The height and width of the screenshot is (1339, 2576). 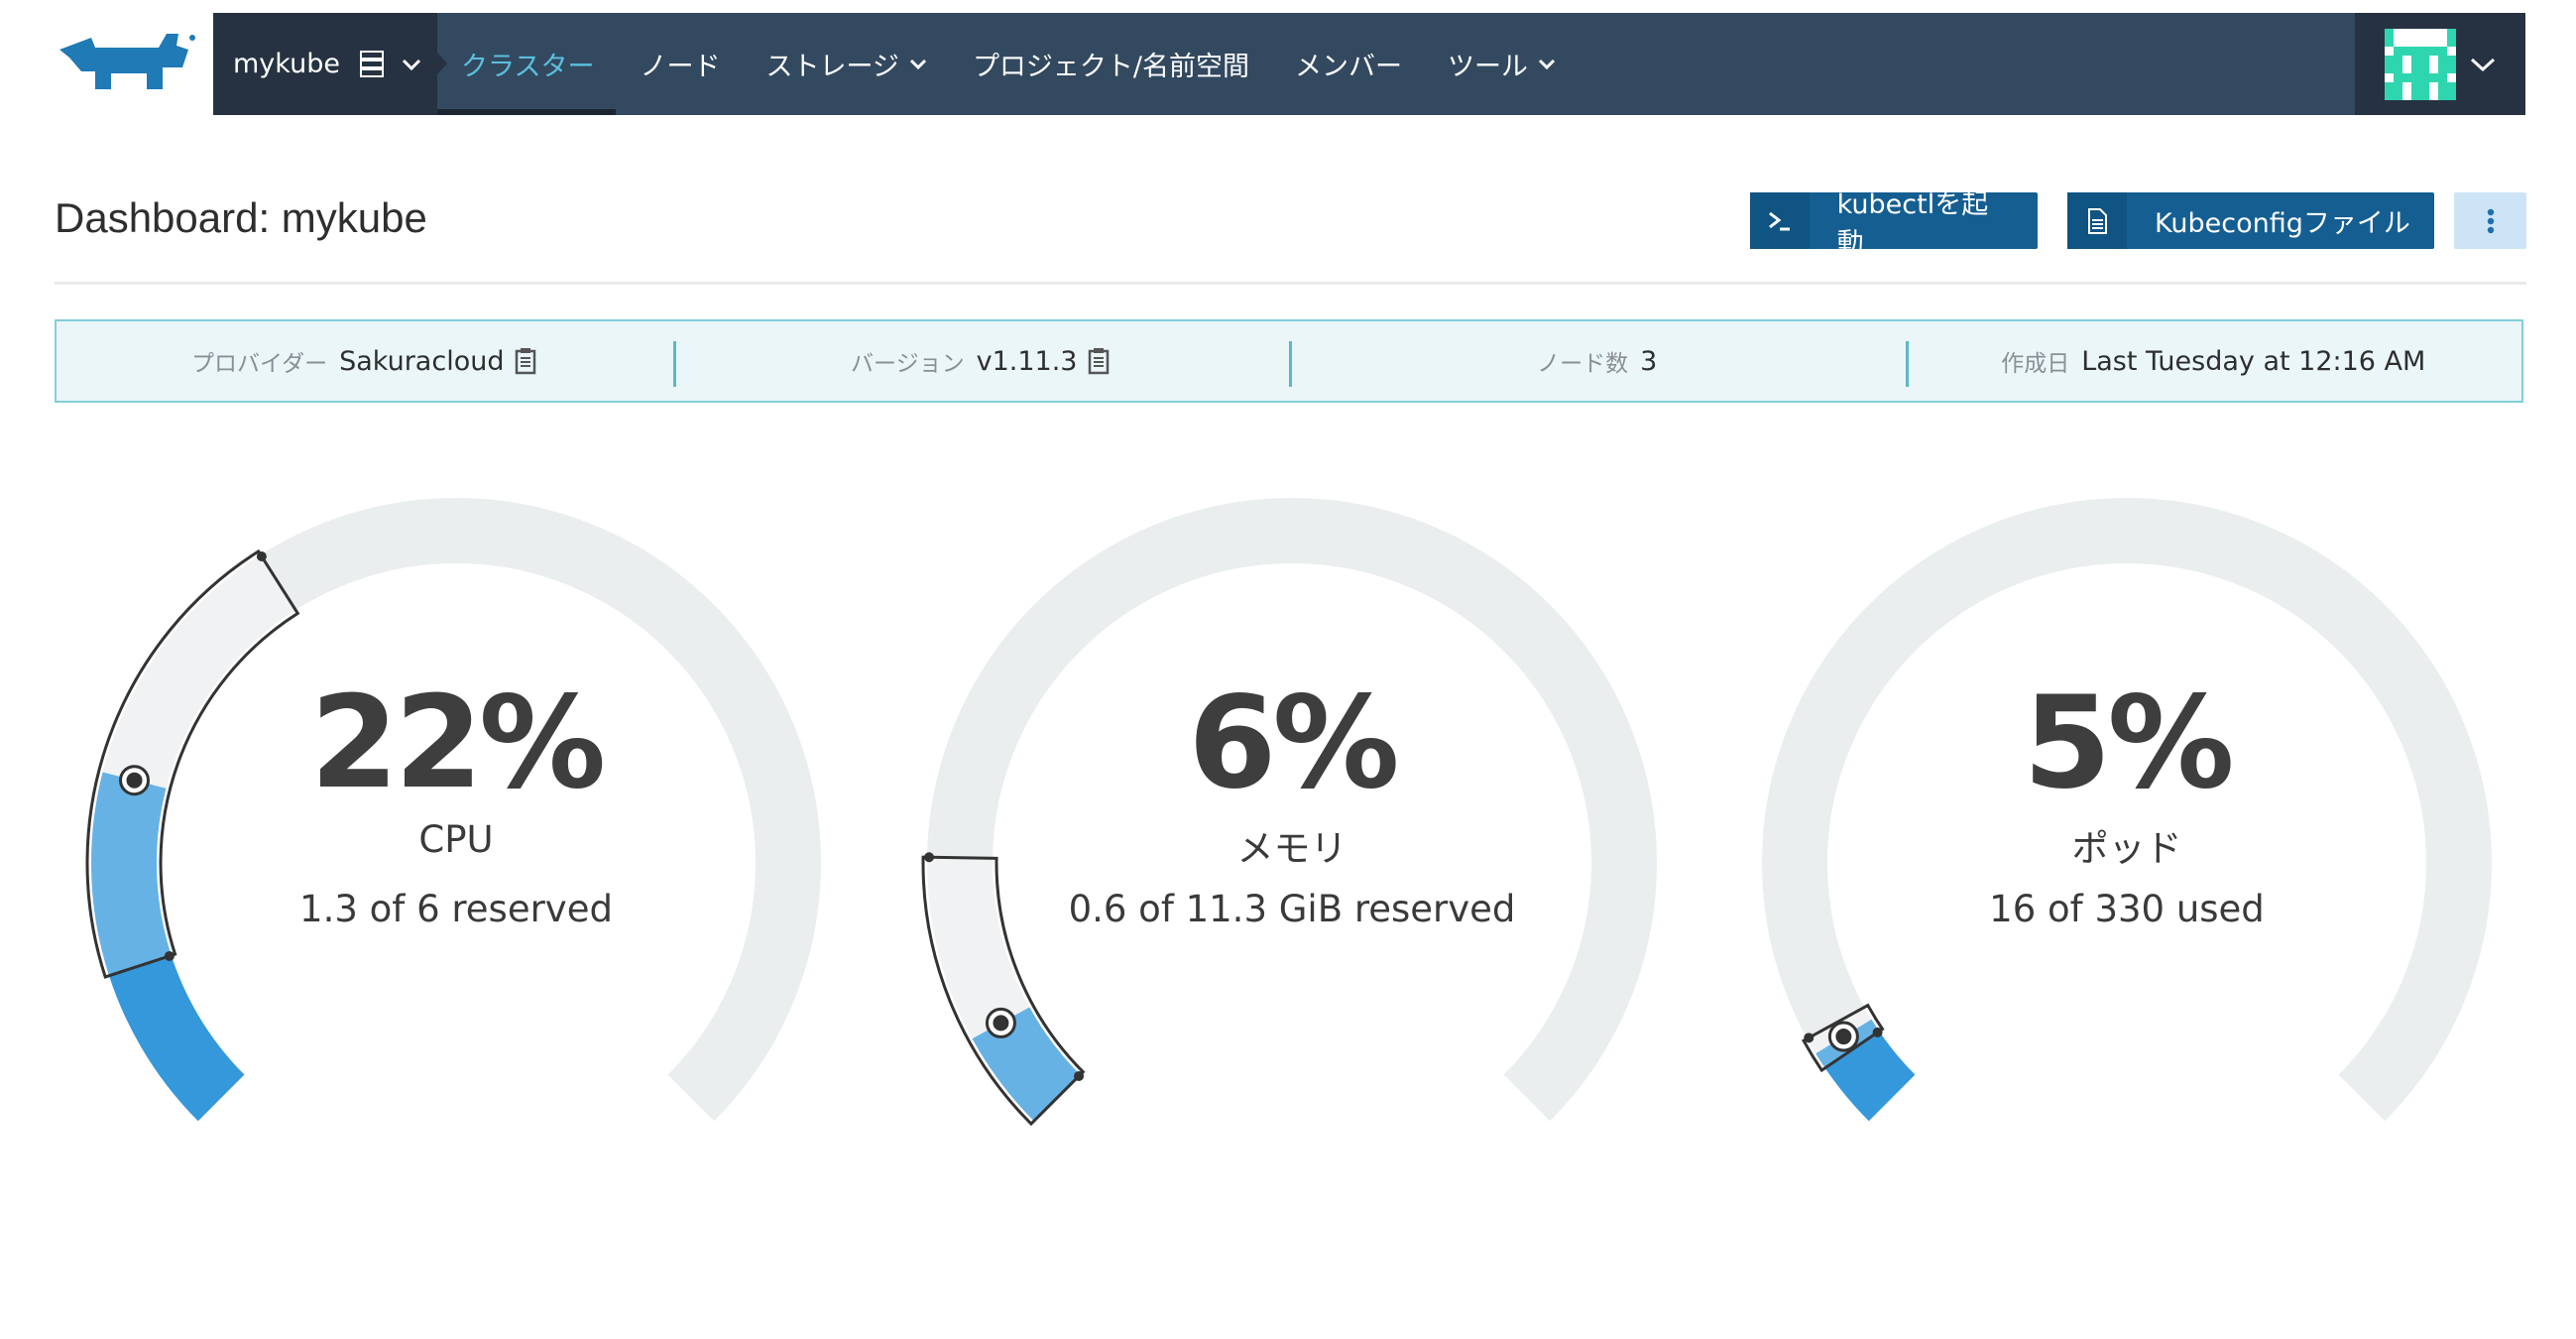 What do you see at coordinates (2283, 223) in the screenshot?
I see `kubeconfig-file-label: Kubeconfigファイル` at bounding box center [2283, 223].